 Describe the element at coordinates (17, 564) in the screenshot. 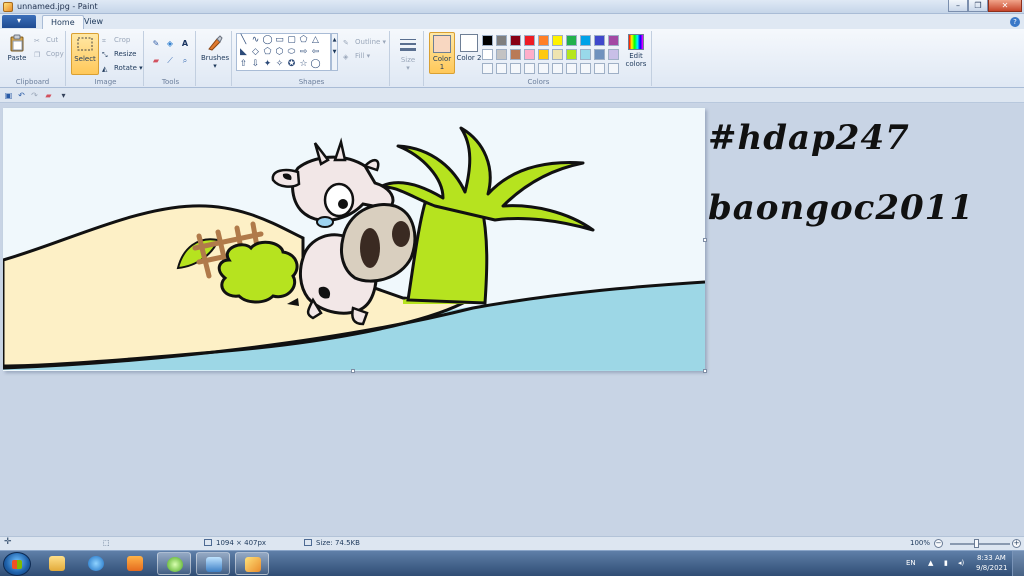

I see `start-button` at that location.